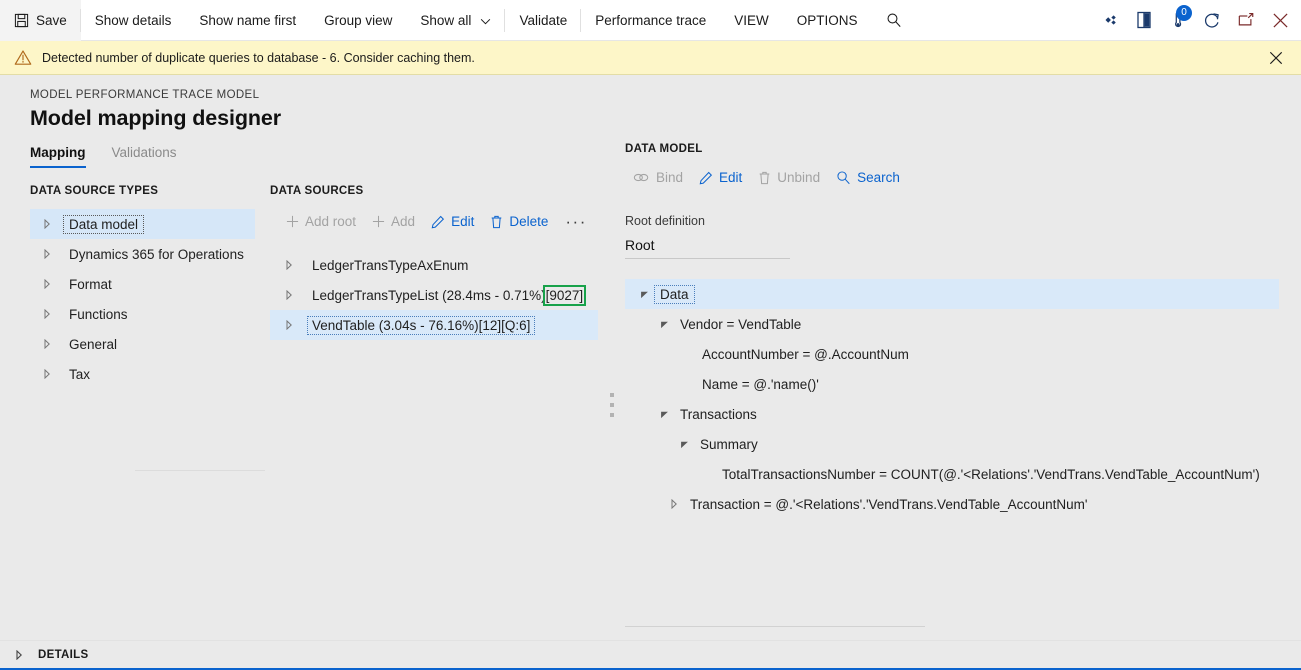 The height and width of the screenshot is (670, 1301). I want to click on add-root-label: Add root, so click(331, 221).